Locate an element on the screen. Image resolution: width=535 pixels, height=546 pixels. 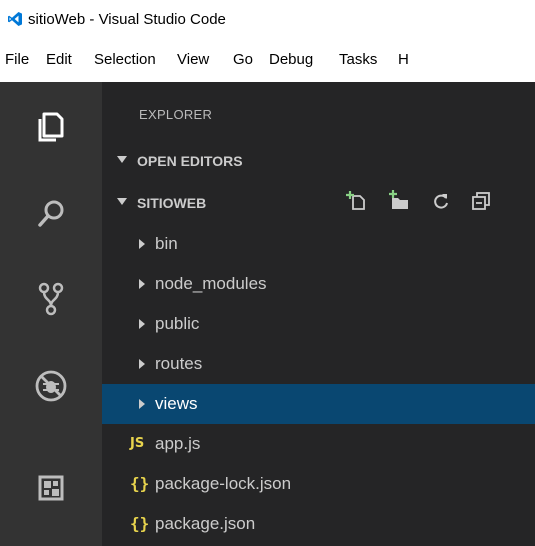
explorer-icon is located at coordinates (51, 126).